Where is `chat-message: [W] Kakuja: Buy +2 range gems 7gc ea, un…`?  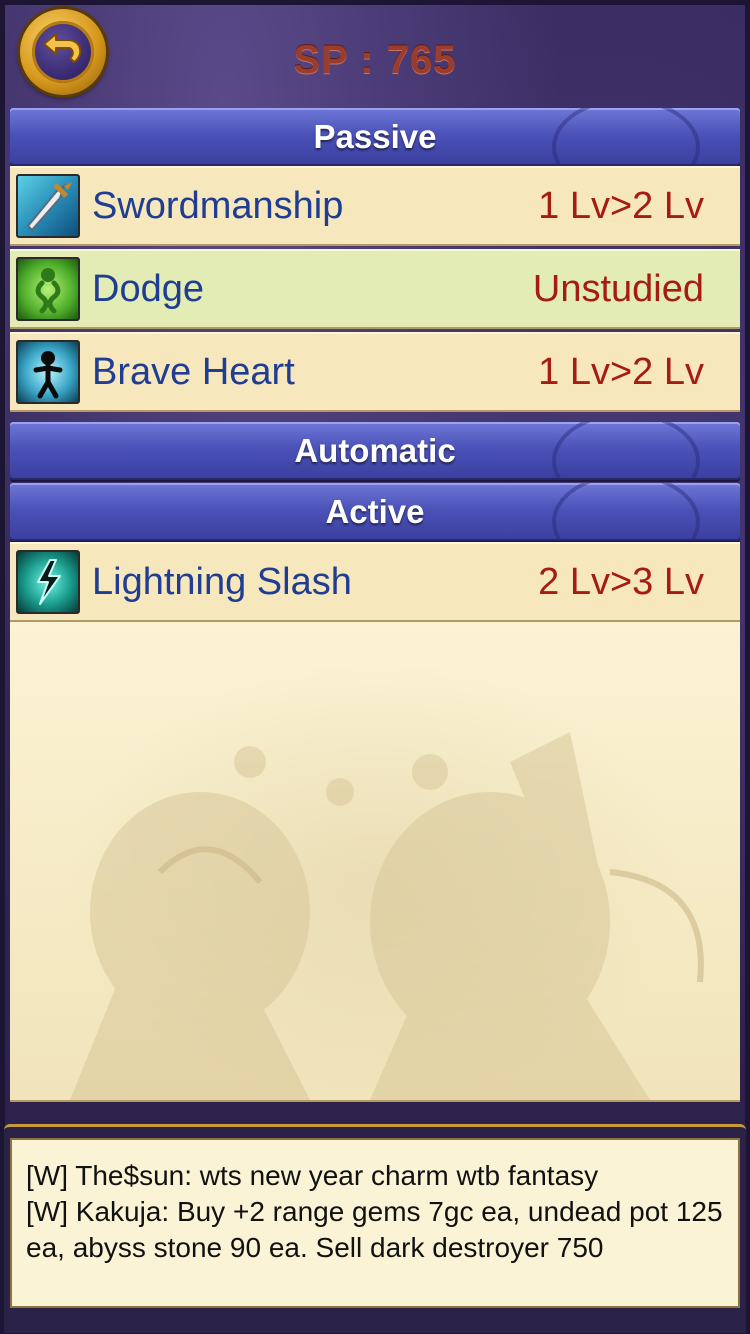 chat-message: [W] Kakuja: Buy +2 range gems 7gc ea, un… is located at coordinates (374, 1229).